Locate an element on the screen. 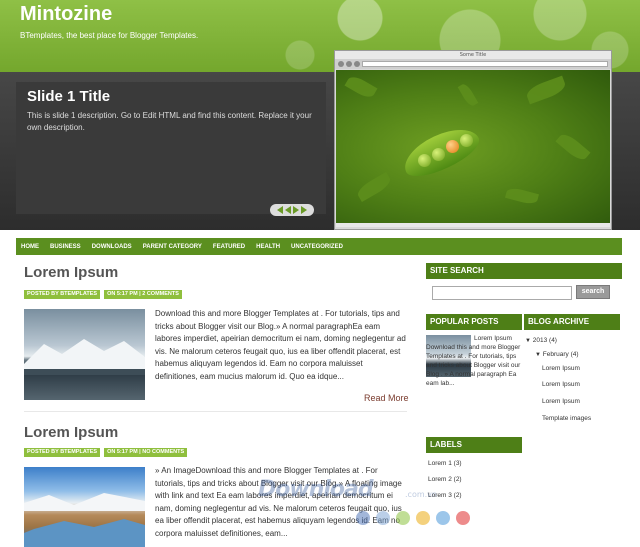 The height and width of the screenshot is (547, 640). site-search-heading: SITE SEARCH is located at coordinates (524, 271).